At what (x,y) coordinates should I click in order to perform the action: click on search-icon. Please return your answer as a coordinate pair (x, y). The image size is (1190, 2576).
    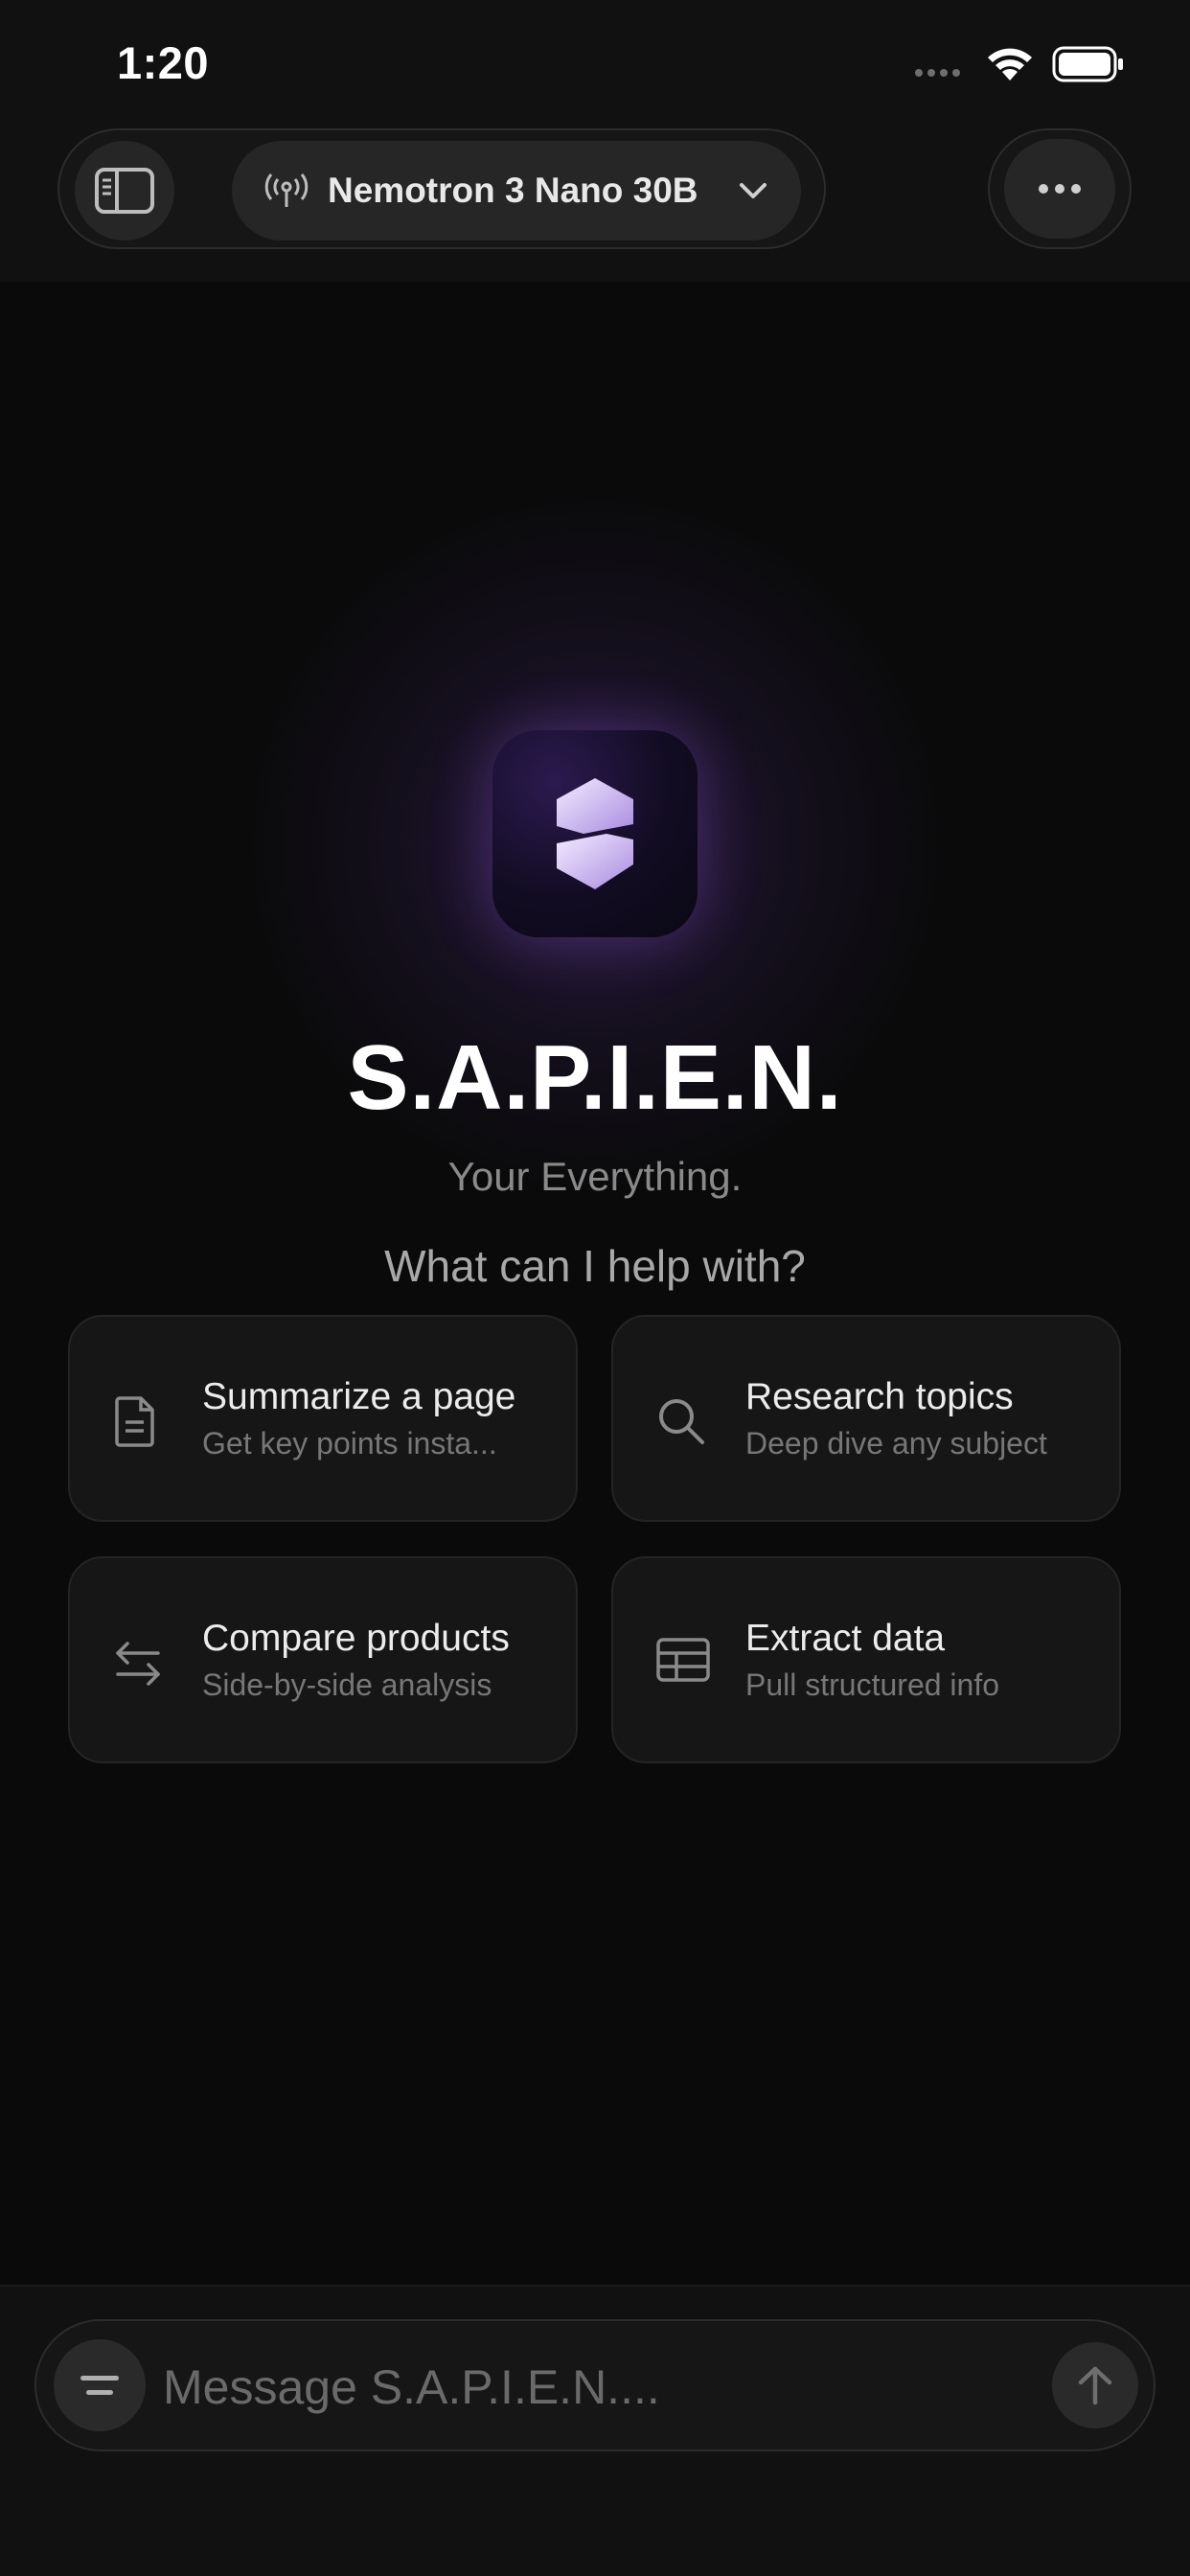
    Looking at the image, I should click on (682, 1421).